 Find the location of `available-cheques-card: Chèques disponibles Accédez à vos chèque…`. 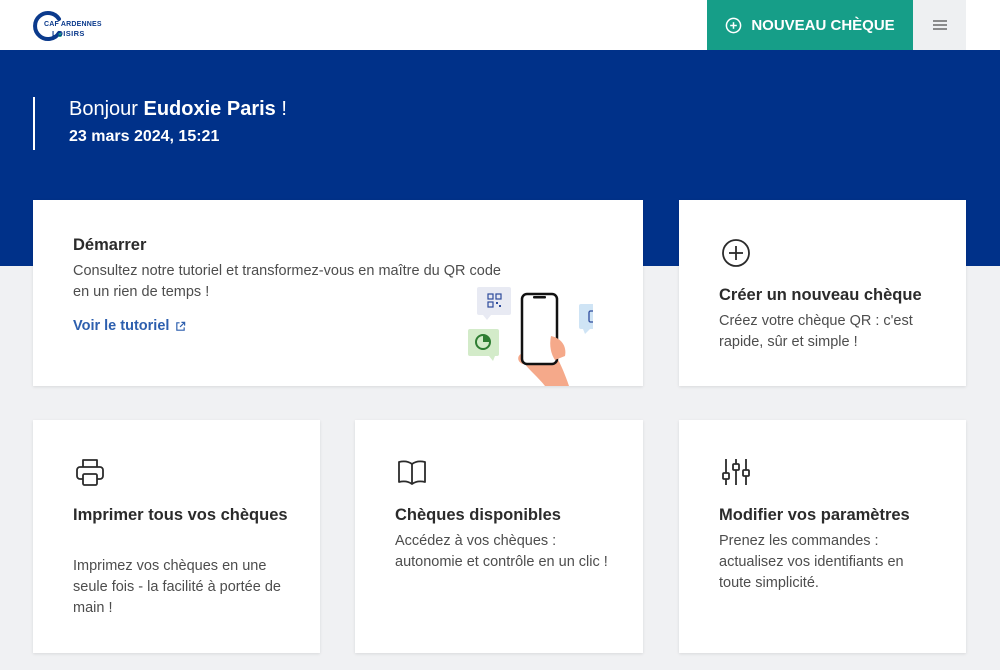

available-cheques-card: Chèques disponibles Accédez à vos chèque… is located at coordinates (499, 536).